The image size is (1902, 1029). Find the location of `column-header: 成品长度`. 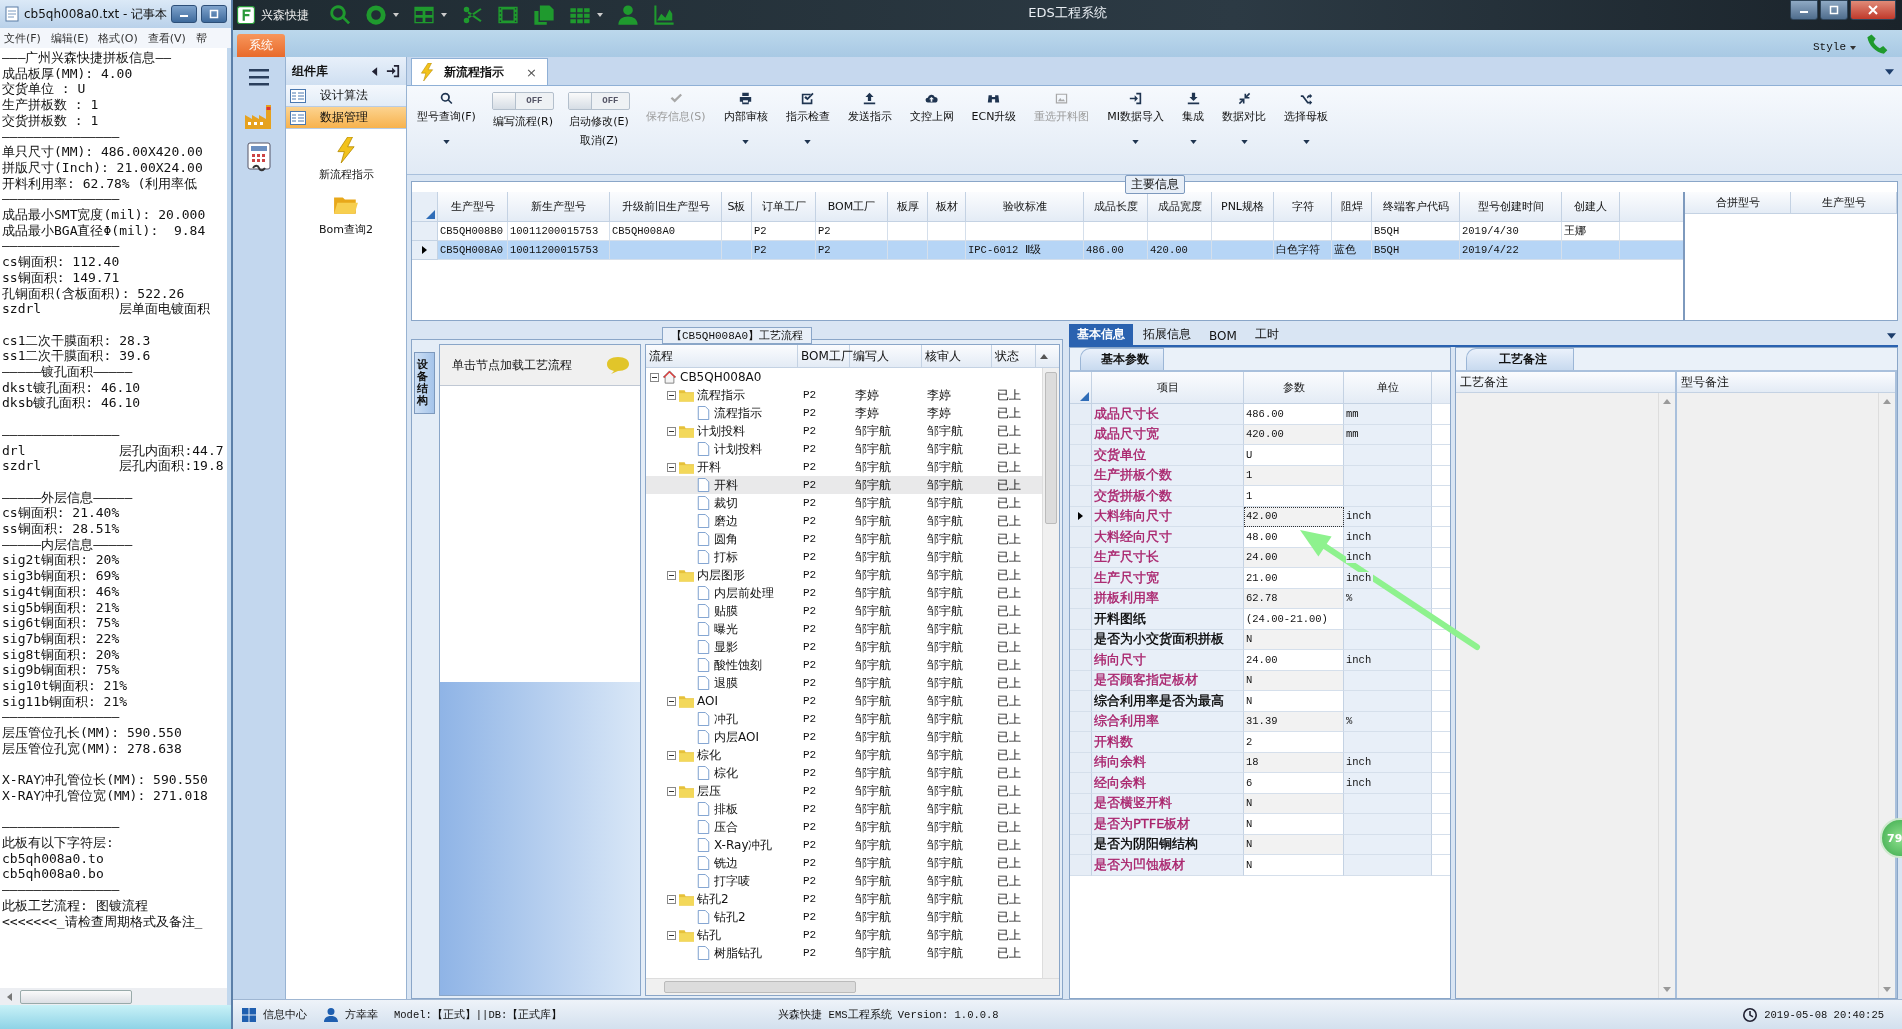

column-header: 成品长度 is located at coordinates (1116, 207).